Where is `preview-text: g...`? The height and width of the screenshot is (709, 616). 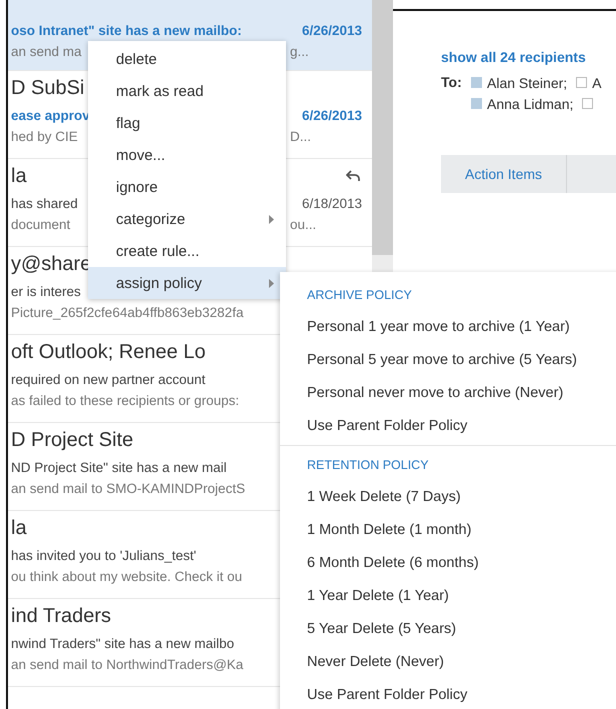 preview-text: g... is located at coordinates (300, 51).